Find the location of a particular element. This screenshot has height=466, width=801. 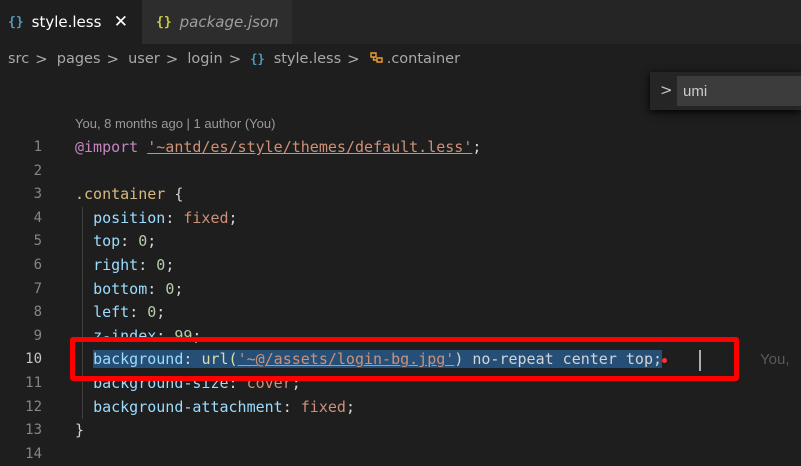

code-line: 8 left: 0; is located at coordinates (400, 313).